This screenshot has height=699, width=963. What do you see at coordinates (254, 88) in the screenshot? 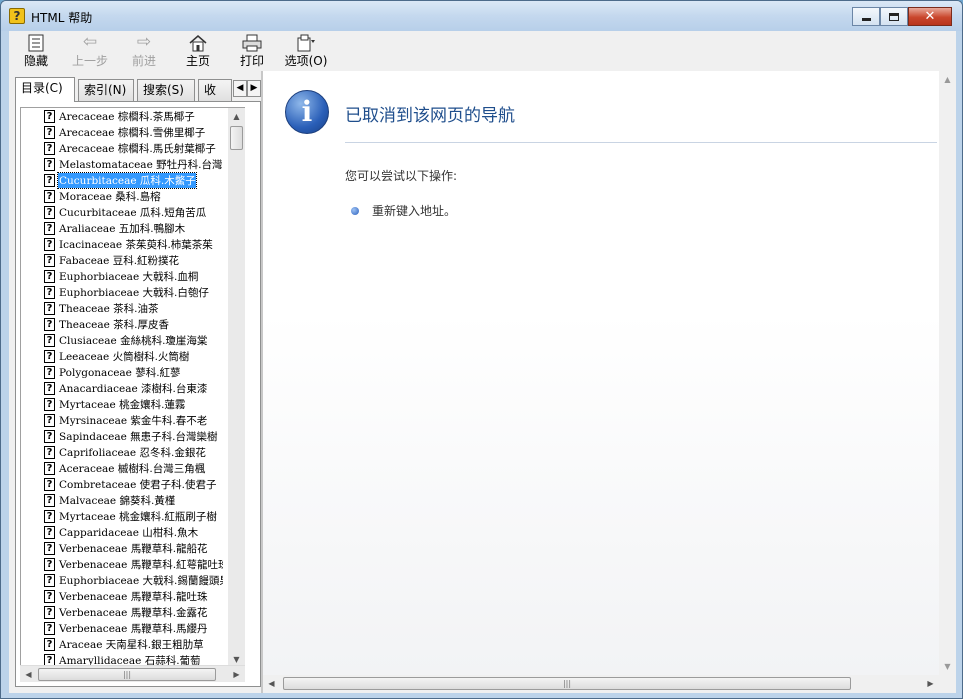
I see `tab-scroll-right-icon: ▶` at bounding box center [254, 88].